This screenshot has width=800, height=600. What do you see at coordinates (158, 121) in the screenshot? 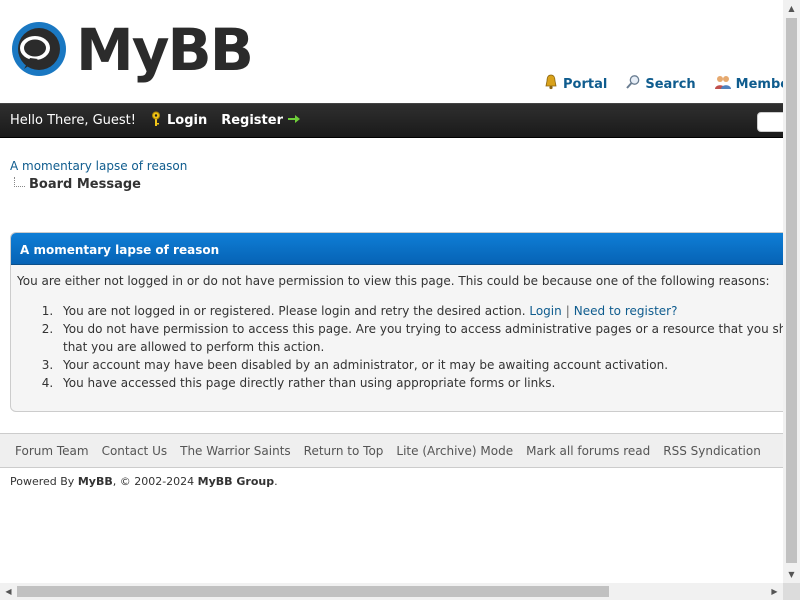
I see `key-icon` at bounding box center [158, 121].